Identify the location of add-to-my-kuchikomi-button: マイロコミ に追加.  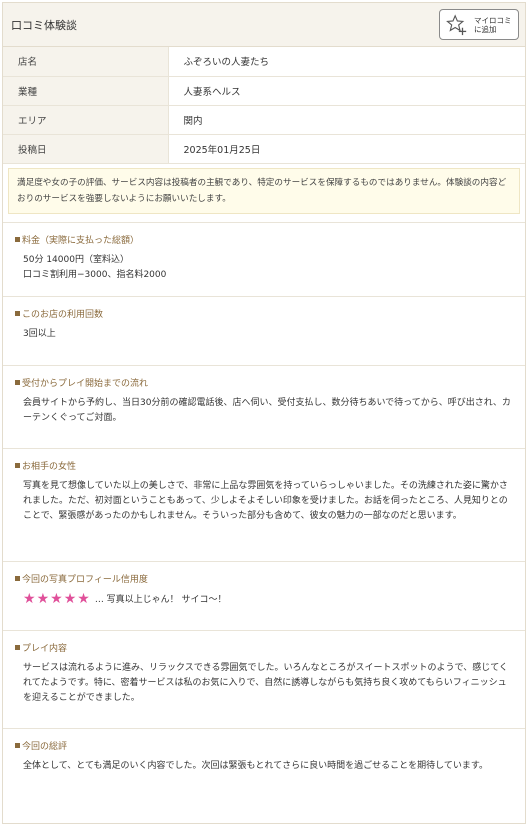
(479, 24).